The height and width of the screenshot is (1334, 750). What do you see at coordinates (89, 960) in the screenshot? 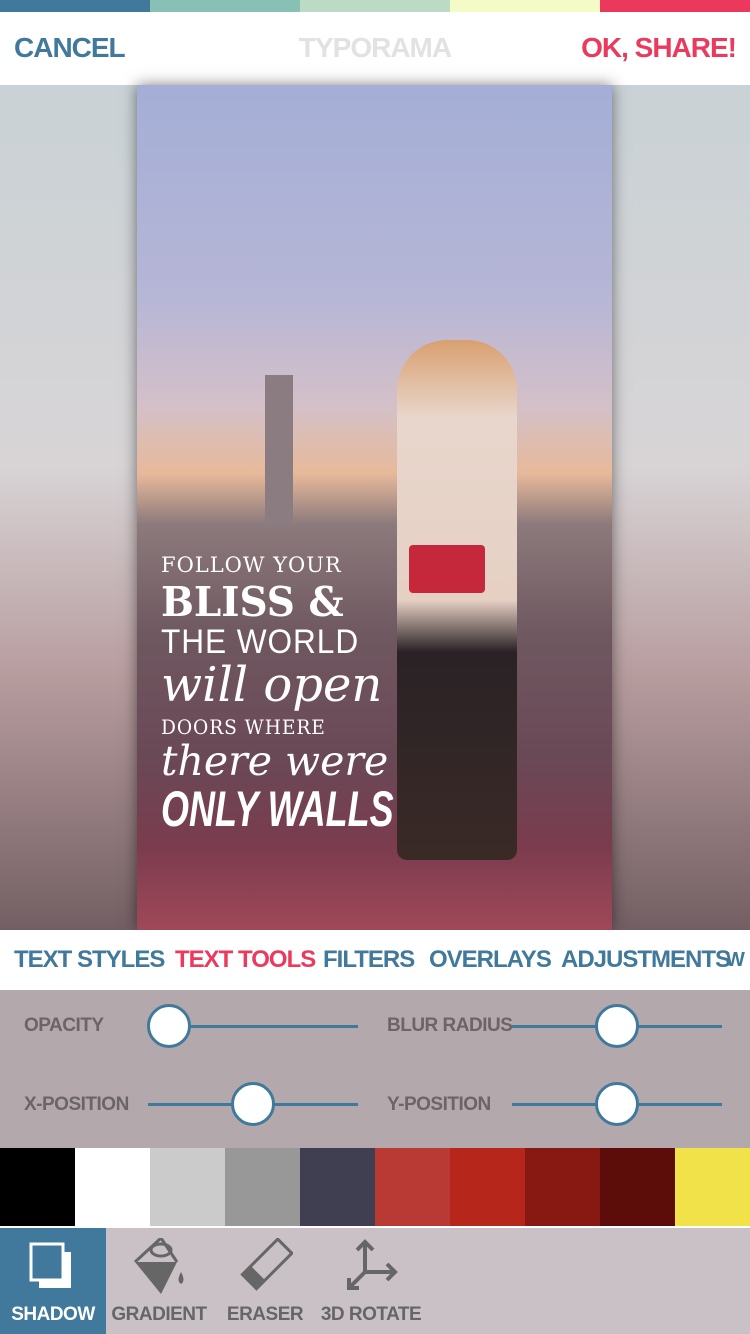
I see `tab-text-styles: TEXT STYLES` at bounding box center [89, 960].